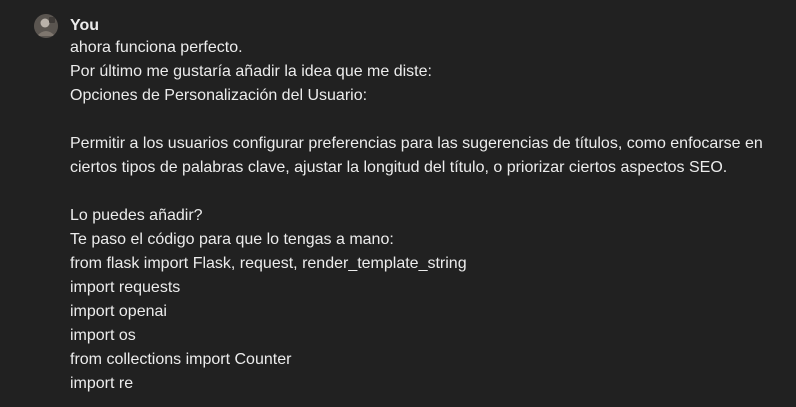 The image size is (796, 407). I want to click on message-line: Opciones de Personalización del Usuario:, so click(219, 95).